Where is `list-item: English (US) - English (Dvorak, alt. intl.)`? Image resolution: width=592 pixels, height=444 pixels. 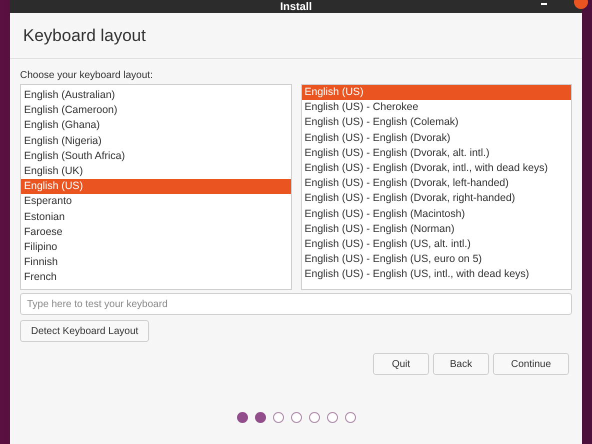
list-item: English (US) - English (Dvorak, alt. intl.) is located at coordinates (436, 153).